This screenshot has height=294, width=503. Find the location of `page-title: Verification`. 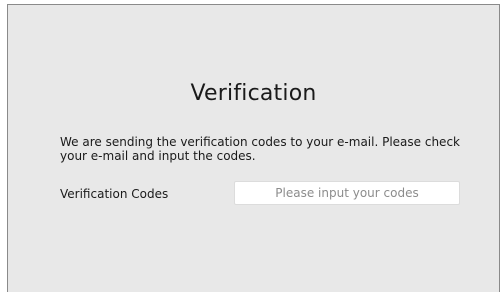

page-title: Verification is located at coordinates (253, 93).